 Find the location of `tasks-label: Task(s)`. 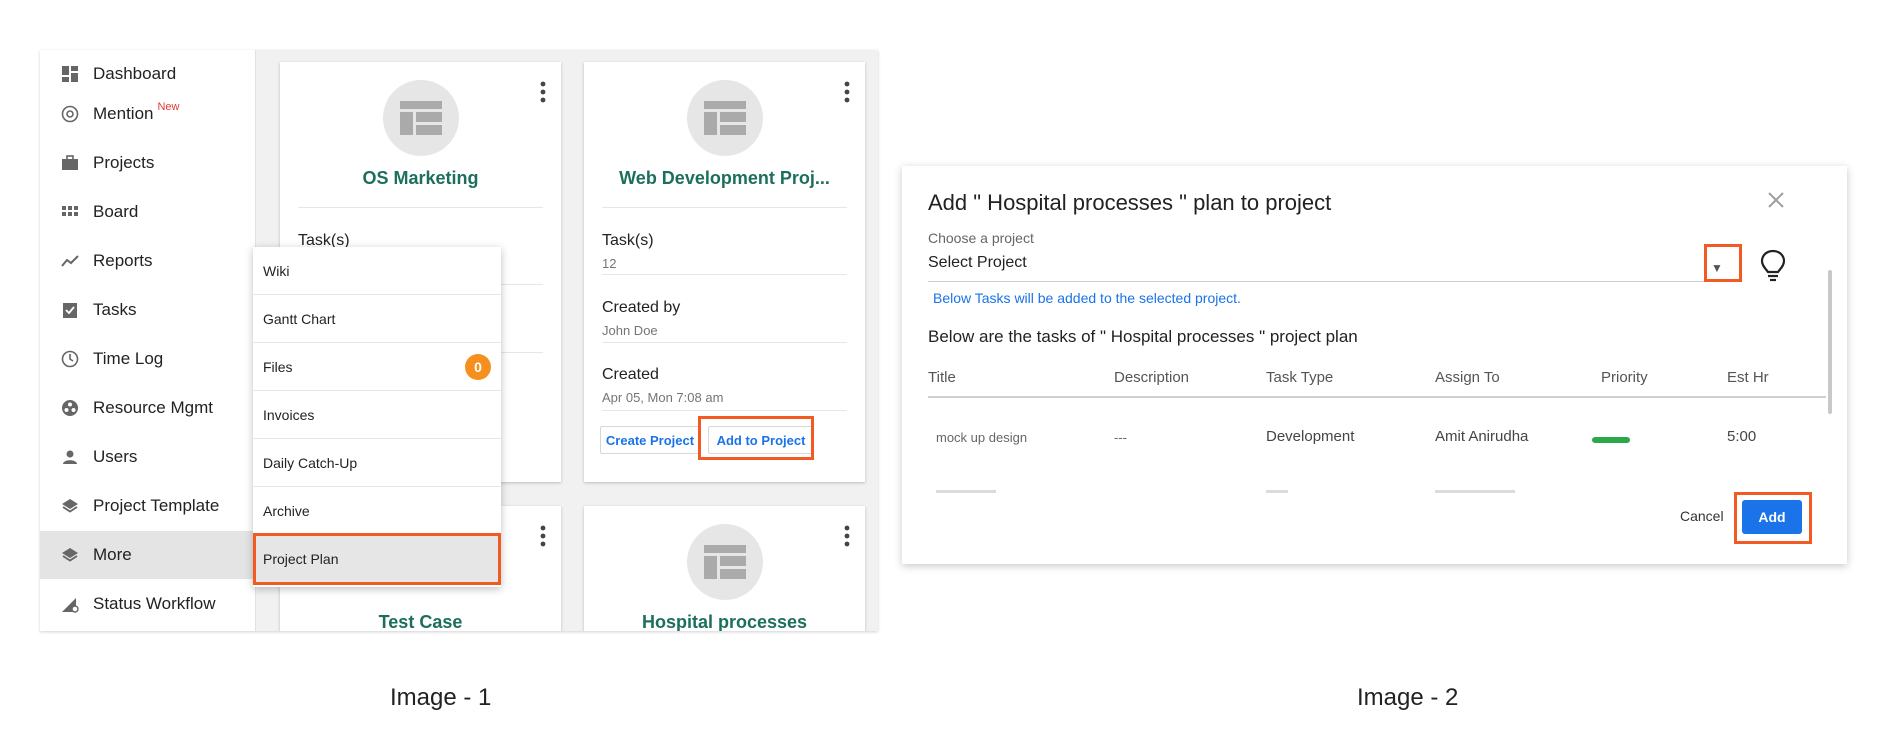

tasks-label: Task(s) is located at coordinates (628, 240).